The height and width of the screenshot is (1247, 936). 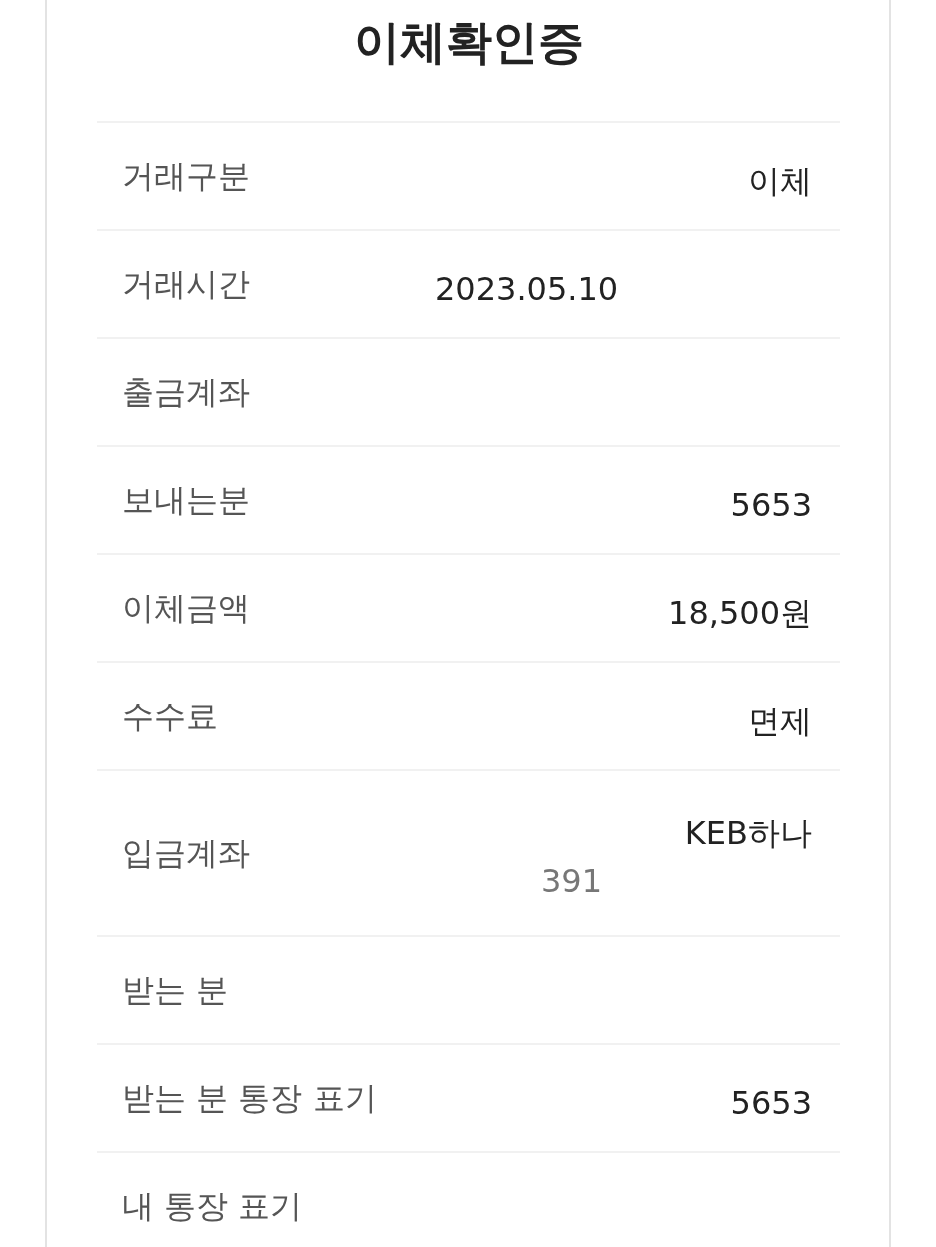 I want to click on field-label: 출금계좌, so click(x=186, y=392).